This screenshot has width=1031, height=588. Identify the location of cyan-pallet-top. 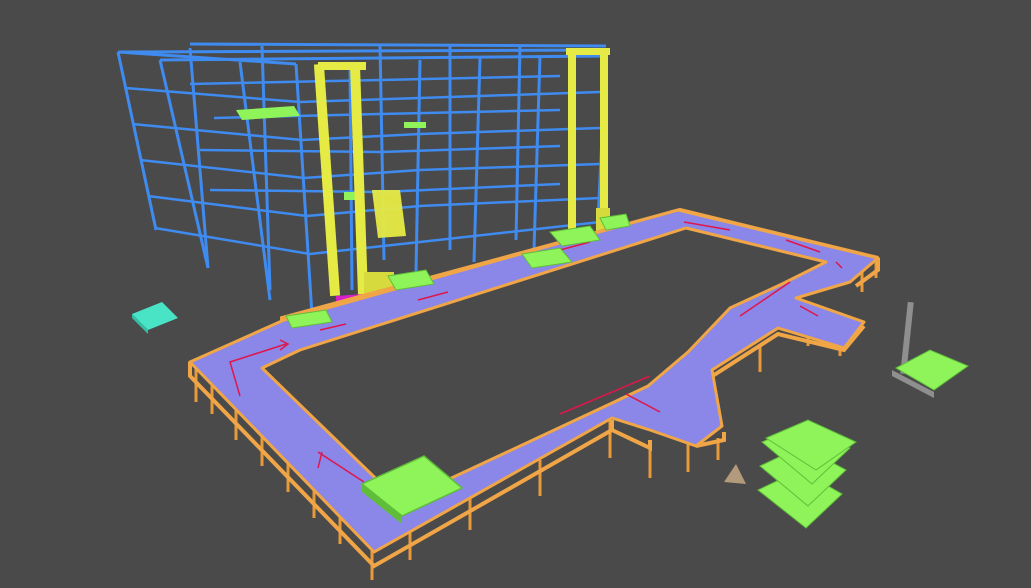
(155, 316).